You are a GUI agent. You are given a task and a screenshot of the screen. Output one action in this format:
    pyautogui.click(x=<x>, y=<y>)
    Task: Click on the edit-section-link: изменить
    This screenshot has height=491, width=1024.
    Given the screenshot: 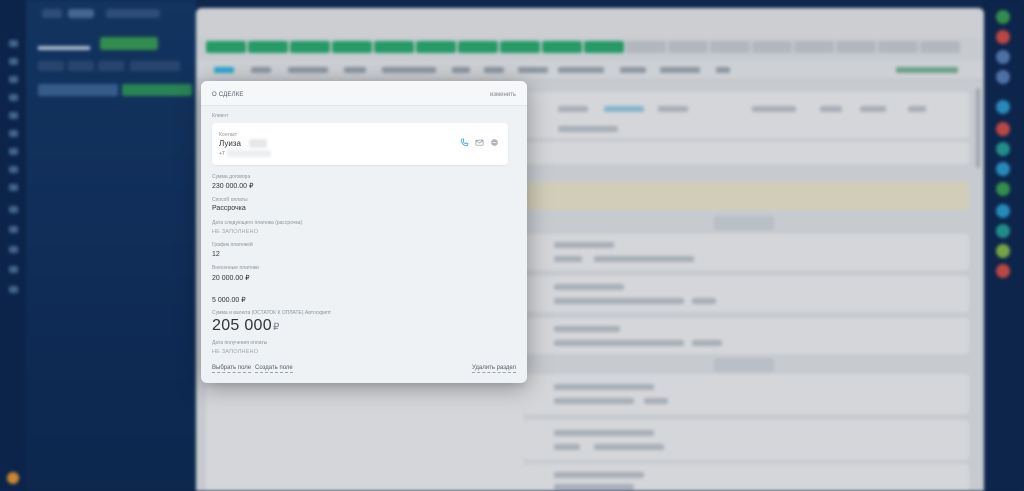 What is the action you would take?
    pyautogui.click(x=503, y=95)
    